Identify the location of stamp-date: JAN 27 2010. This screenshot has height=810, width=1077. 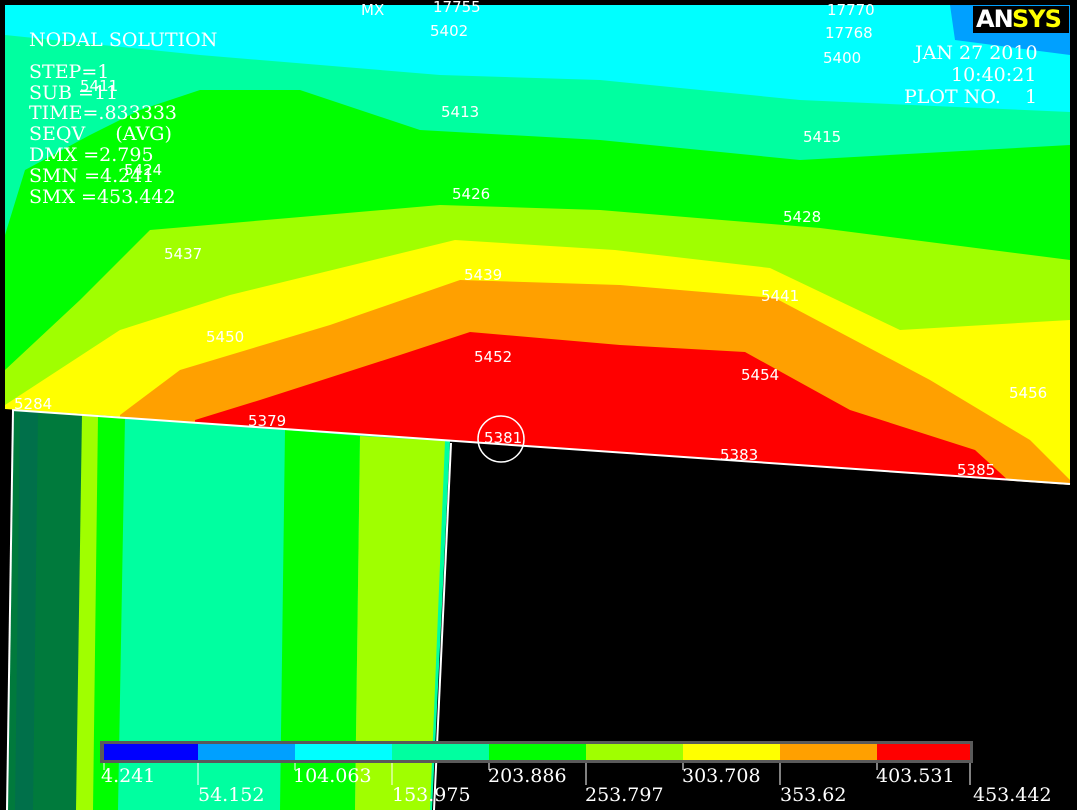
(976, 53).